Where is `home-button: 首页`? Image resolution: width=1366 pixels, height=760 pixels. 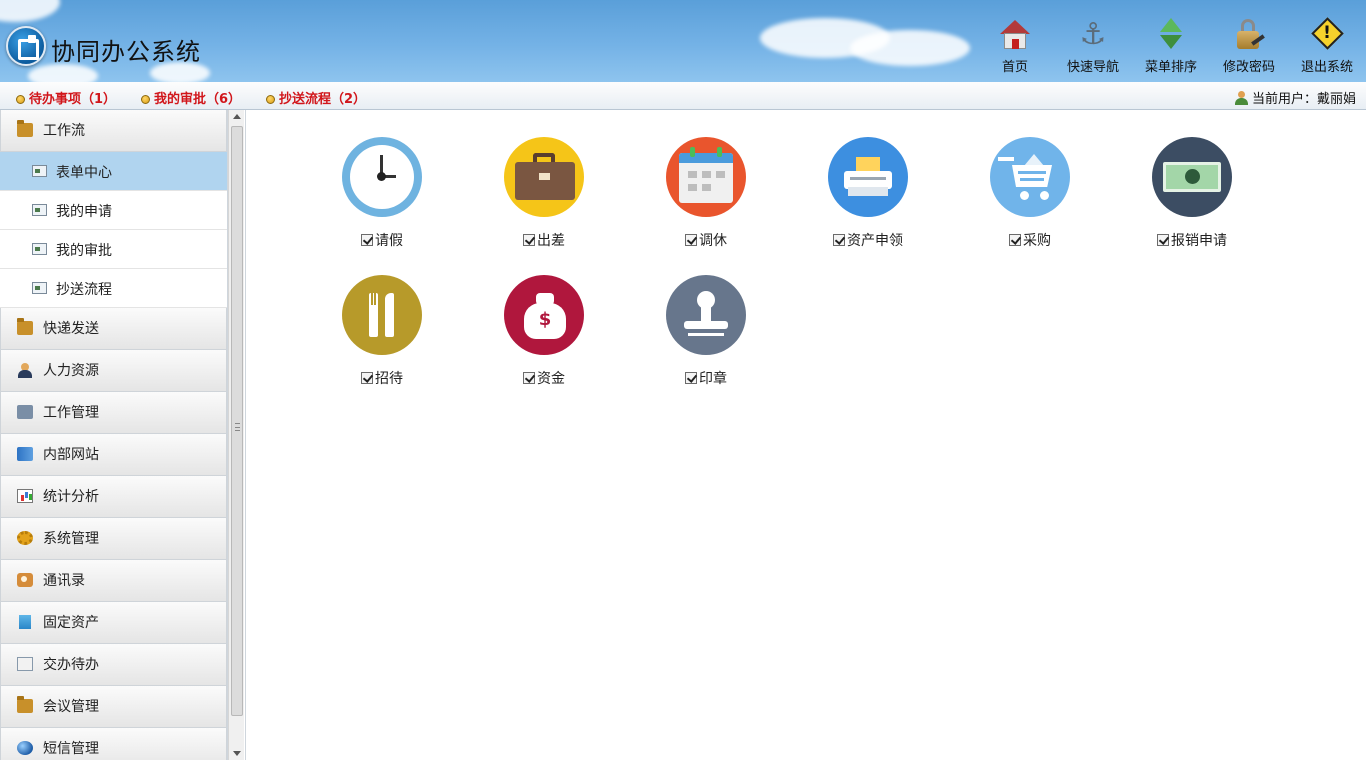 home-button: 首页 is located at coordinates (1015, 46).